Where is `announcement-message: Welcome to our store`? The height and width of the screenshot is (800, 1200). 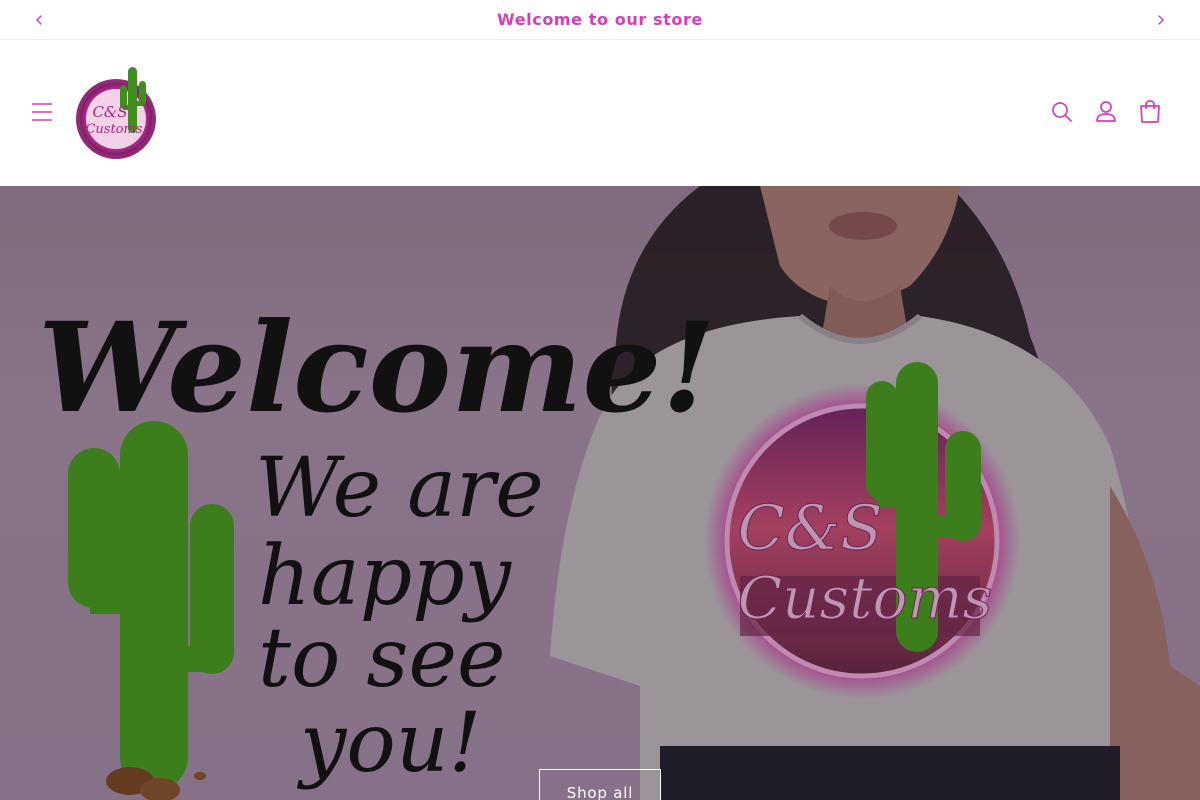
announcement-message: Welcome to our store is located at coordinates (600, 19).